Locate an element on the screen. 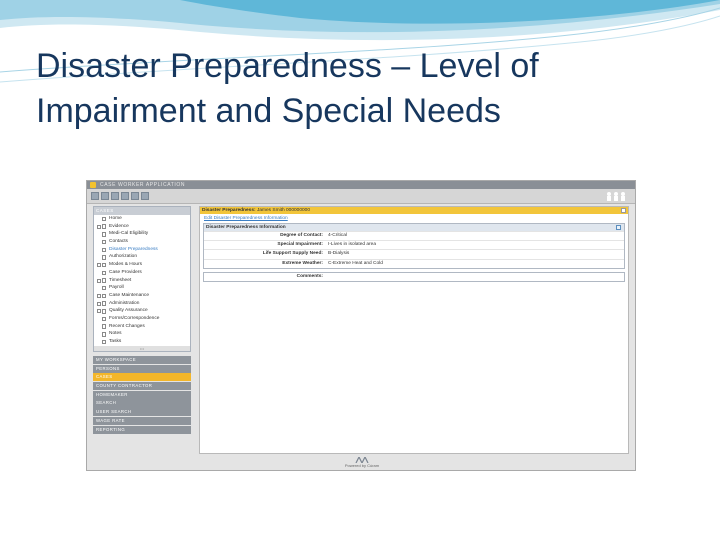 This screenshot has width=720, height=540. tree-item: Recent Changes is located at coordinates (142, 327).